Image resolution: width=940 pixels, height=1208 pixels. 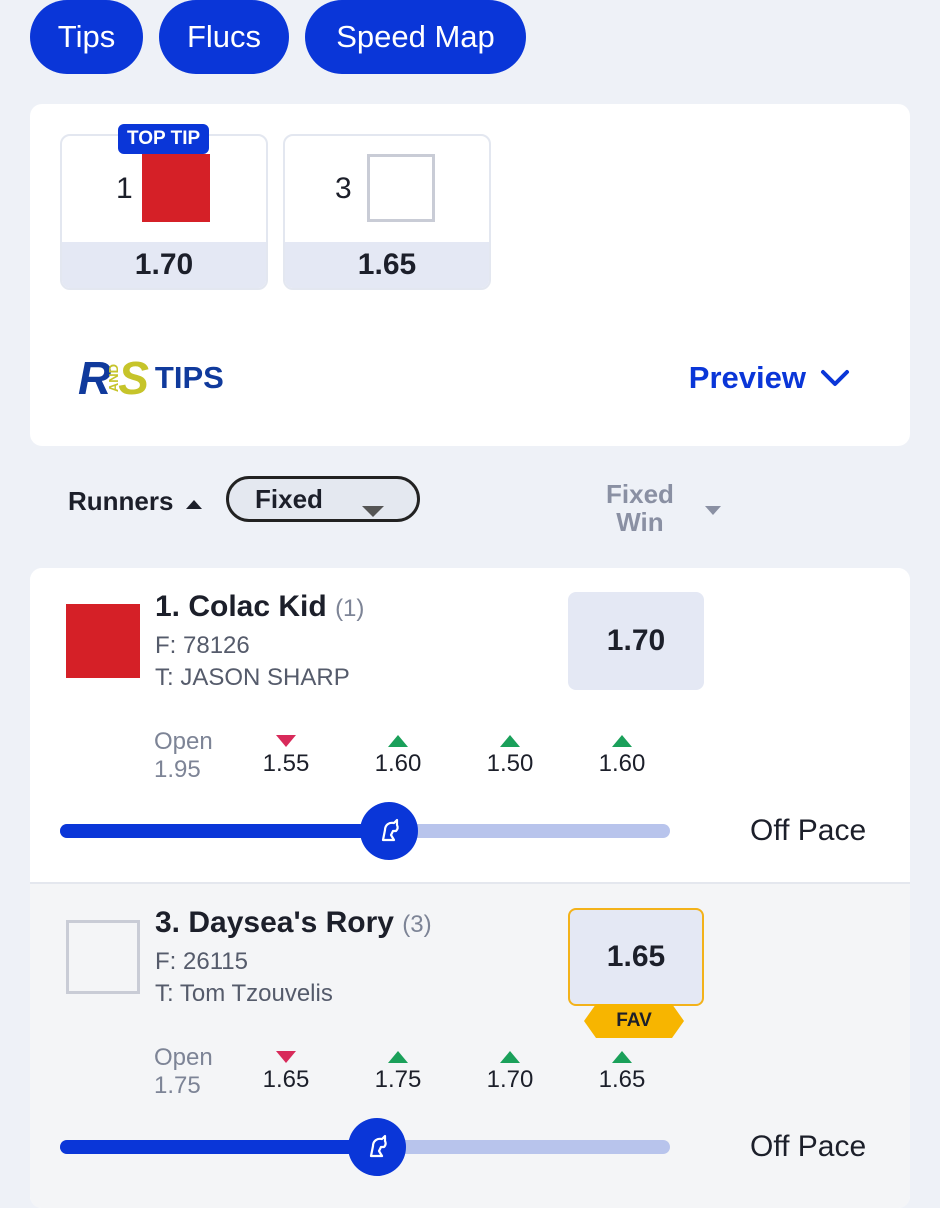 I want to click on tip-runner-number: 1, so click(x=124, y=188).